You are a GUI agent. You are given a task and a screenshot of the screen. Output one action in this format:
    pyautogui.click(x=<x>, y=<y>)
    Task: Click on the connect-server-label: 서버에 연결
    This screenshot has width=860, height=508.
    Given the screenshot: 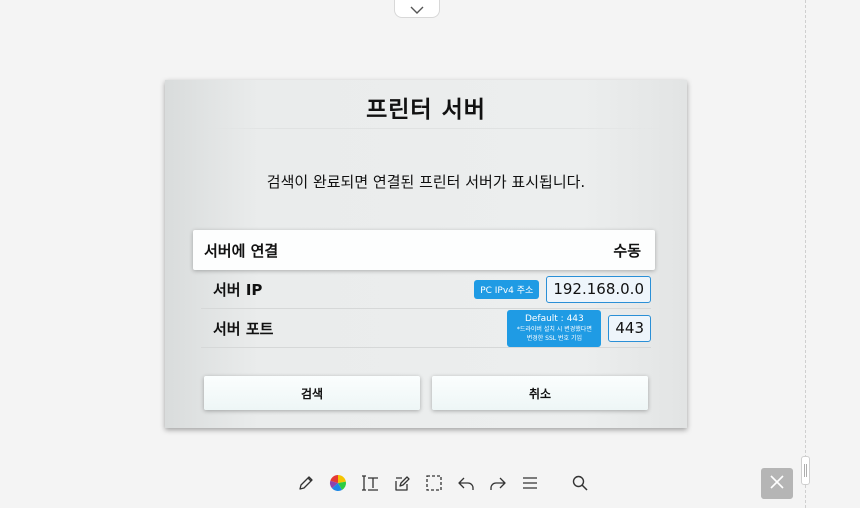 What is the action you would take?
    pyautogui.click(x=241, y=250)
    